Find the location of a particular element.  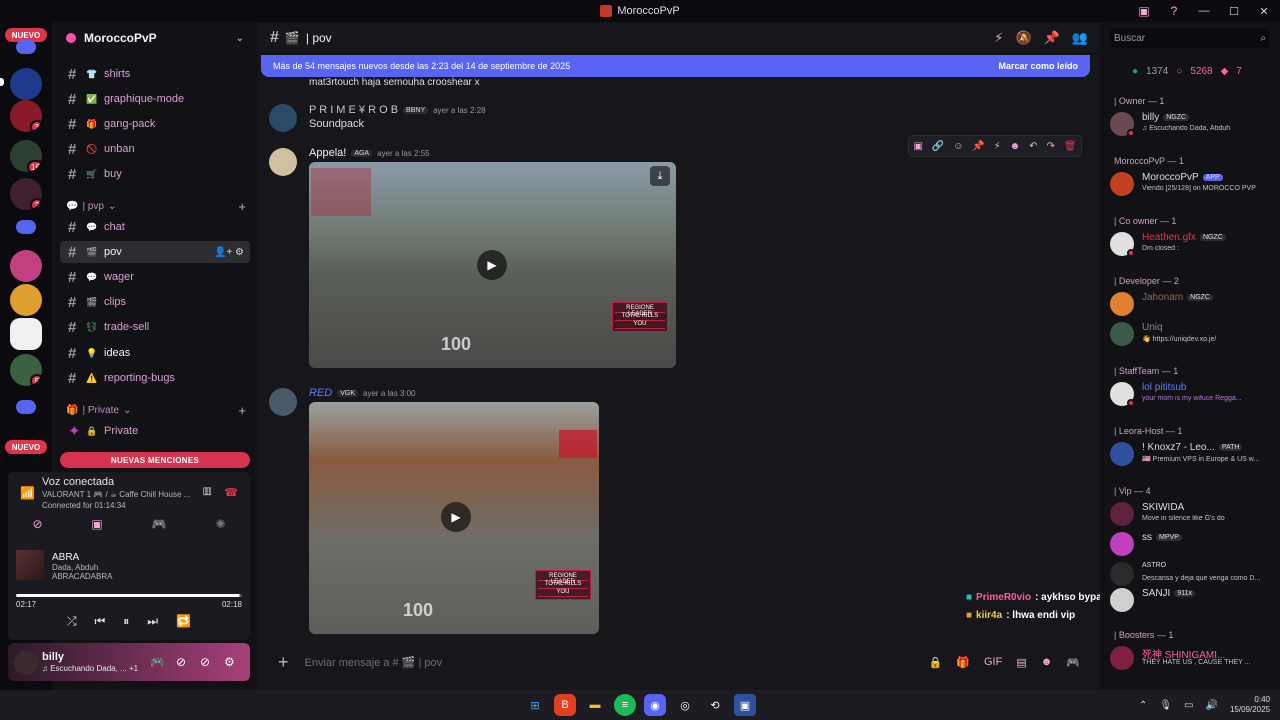

screenshare-icon: ▣ is located at coordinates (96, 524).